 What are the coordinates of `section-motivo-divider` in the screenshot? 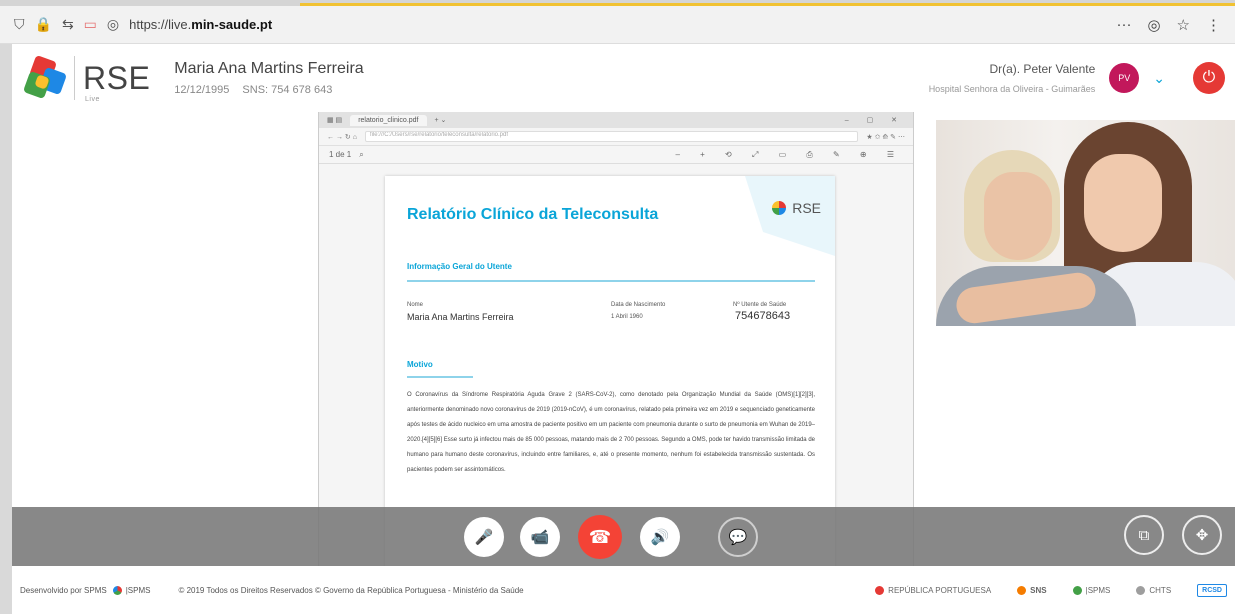 It's located at (440, 377).